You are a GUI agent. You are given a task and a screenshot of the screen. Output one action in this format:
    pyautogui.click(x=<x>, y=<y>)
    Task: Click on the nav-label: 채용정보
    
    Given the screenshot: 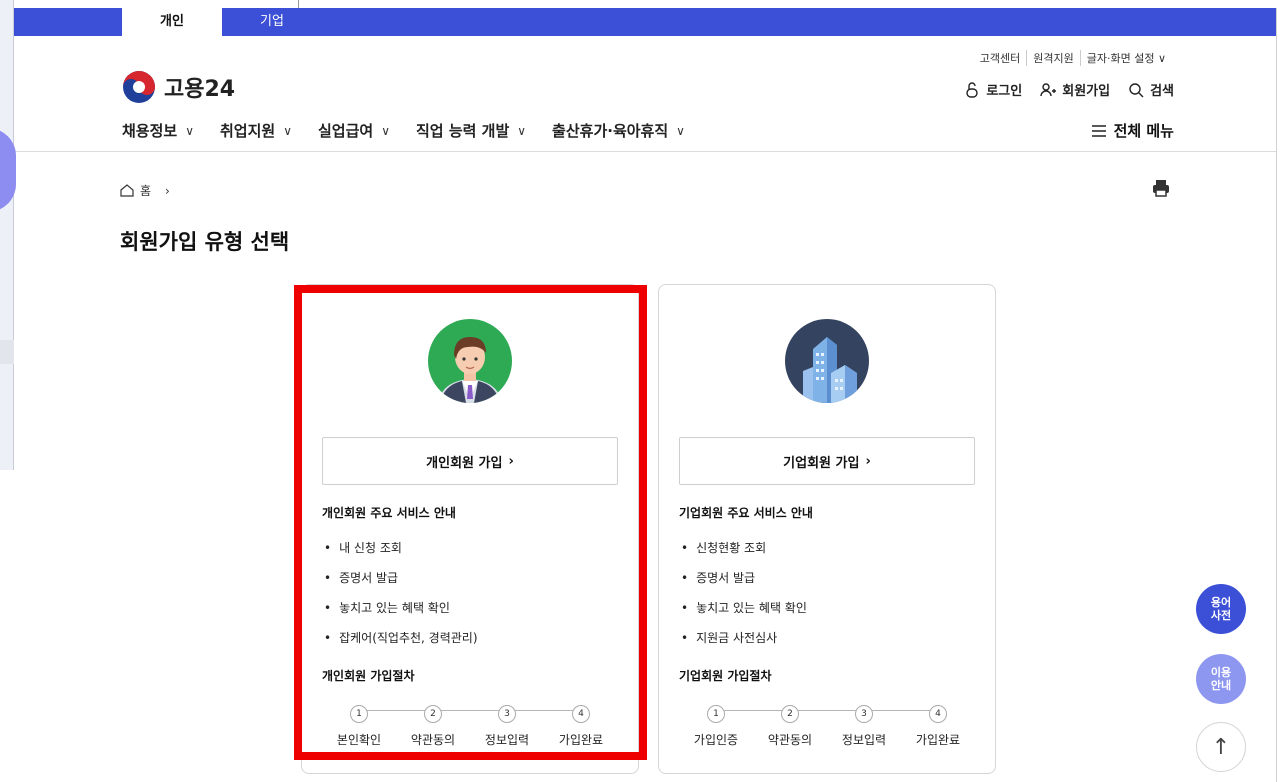 What is the action you would take?
    pyautogui.click(x=150, y=131)
    